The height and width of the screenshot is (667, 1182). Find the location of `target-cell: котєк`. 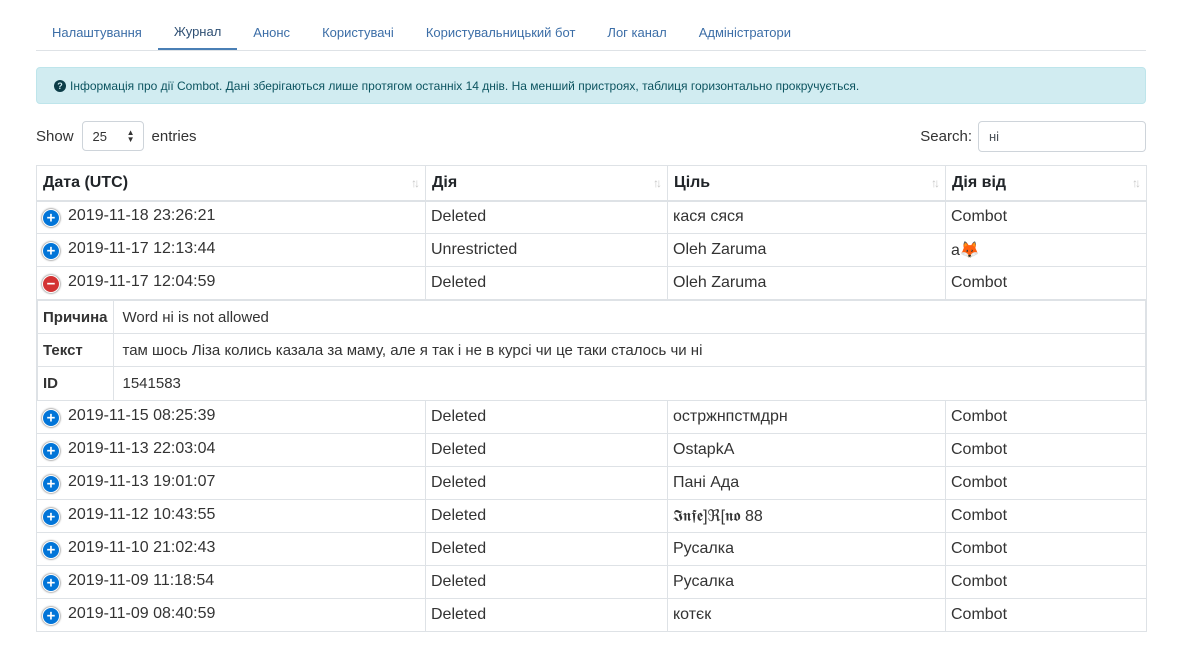

target-cell: котєк is located at coordinates (806, 614).